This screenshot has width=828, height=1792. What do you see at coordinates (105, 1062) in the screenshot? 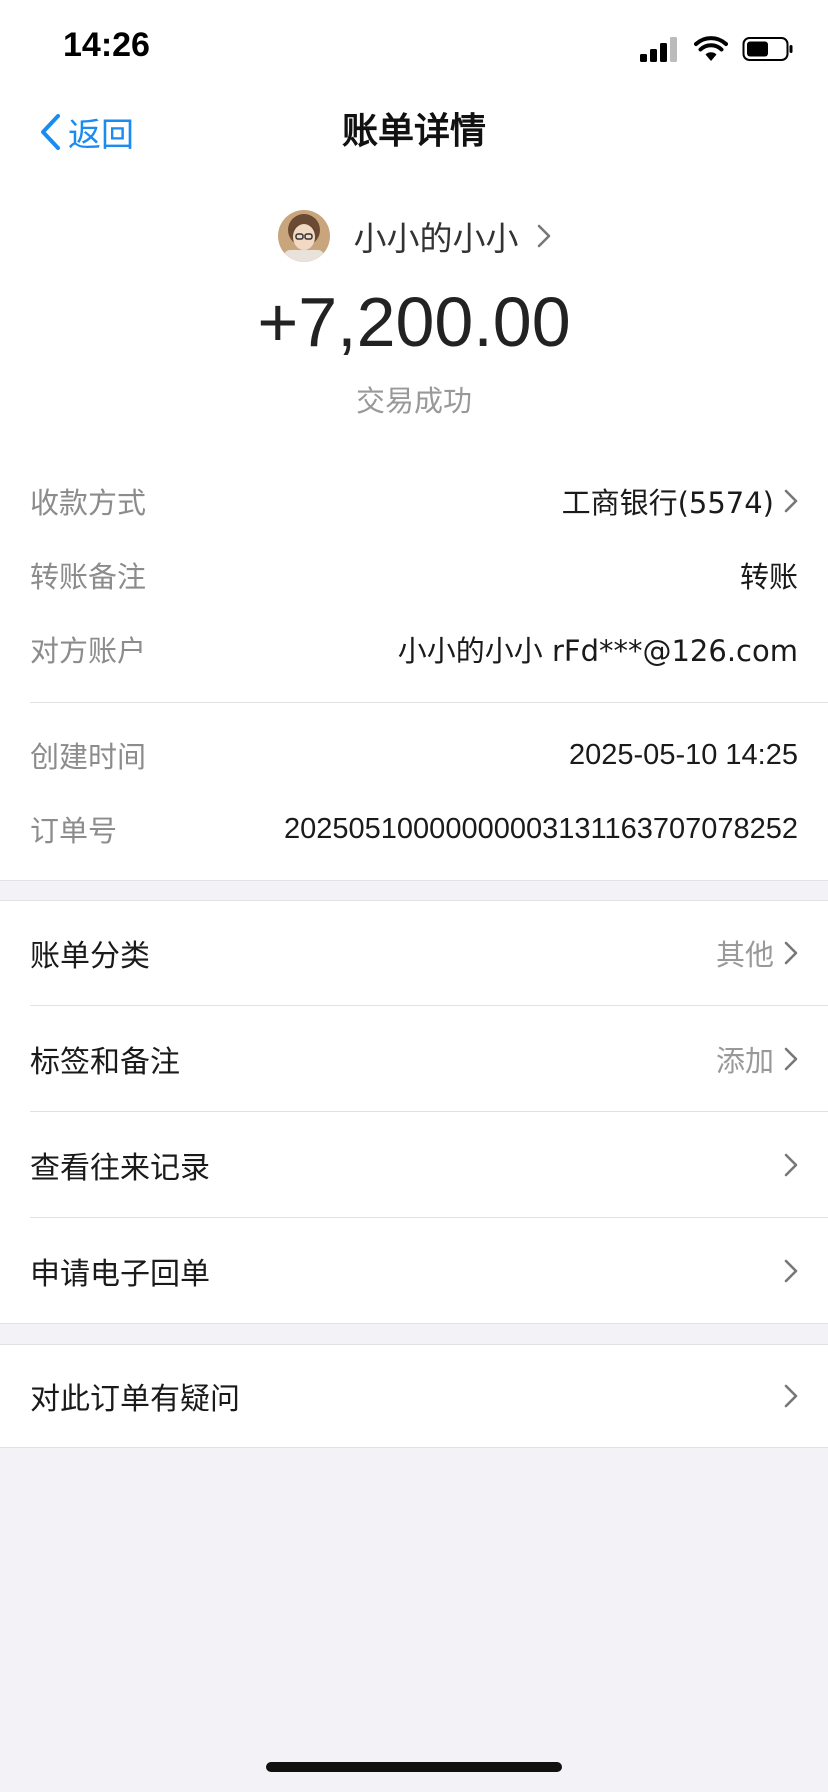
I see `menu-item-label: 标签和备注` at bounding box center [105, 1062].